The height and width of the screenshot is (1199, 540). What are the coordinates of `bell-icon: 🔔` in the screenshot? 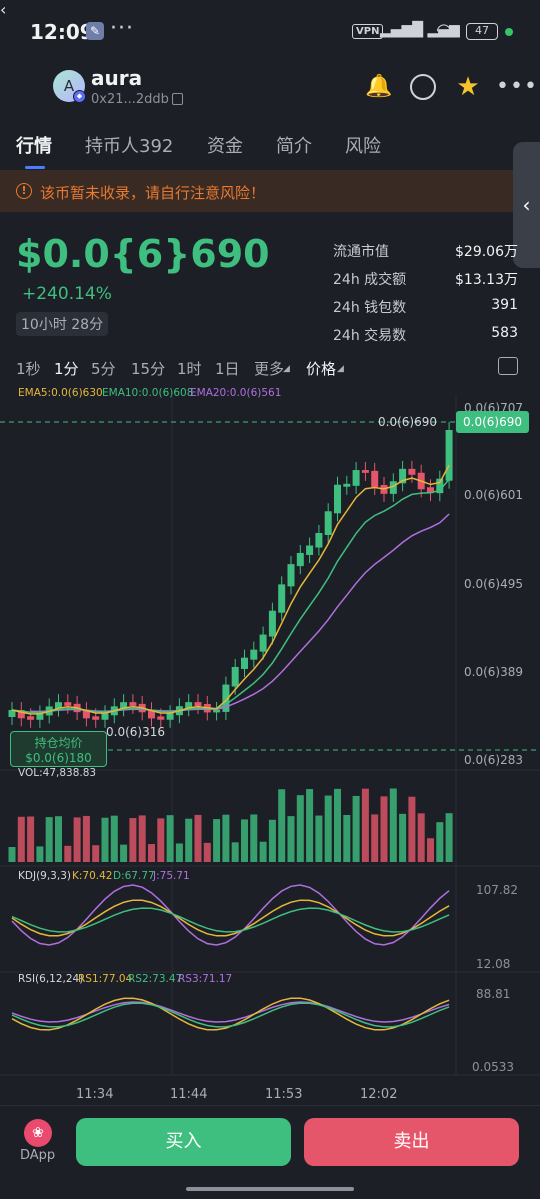 It's located at (378, 87).